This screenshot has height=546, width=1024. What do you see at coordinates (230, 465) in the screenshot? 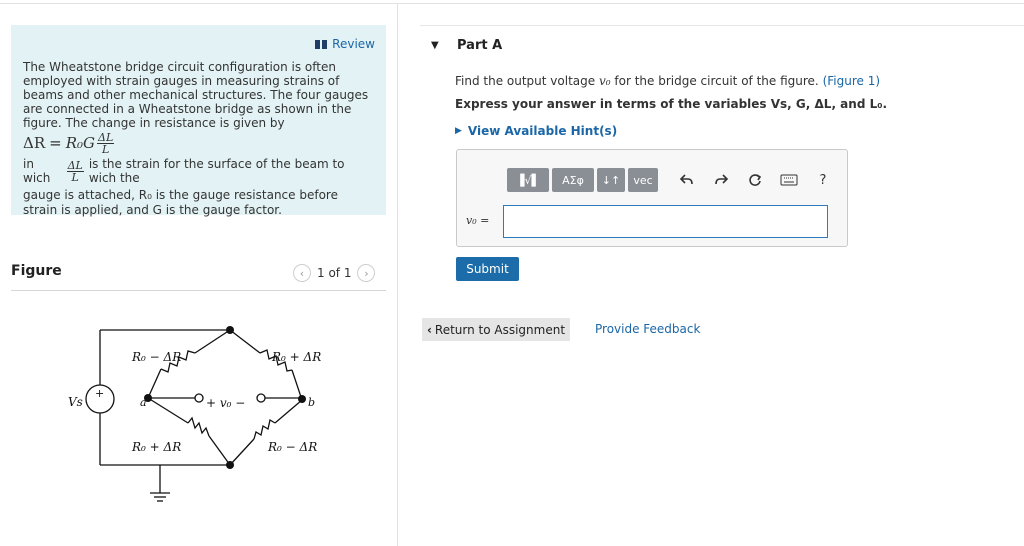
I see `node-bottom` at bounding box center [230, 465].